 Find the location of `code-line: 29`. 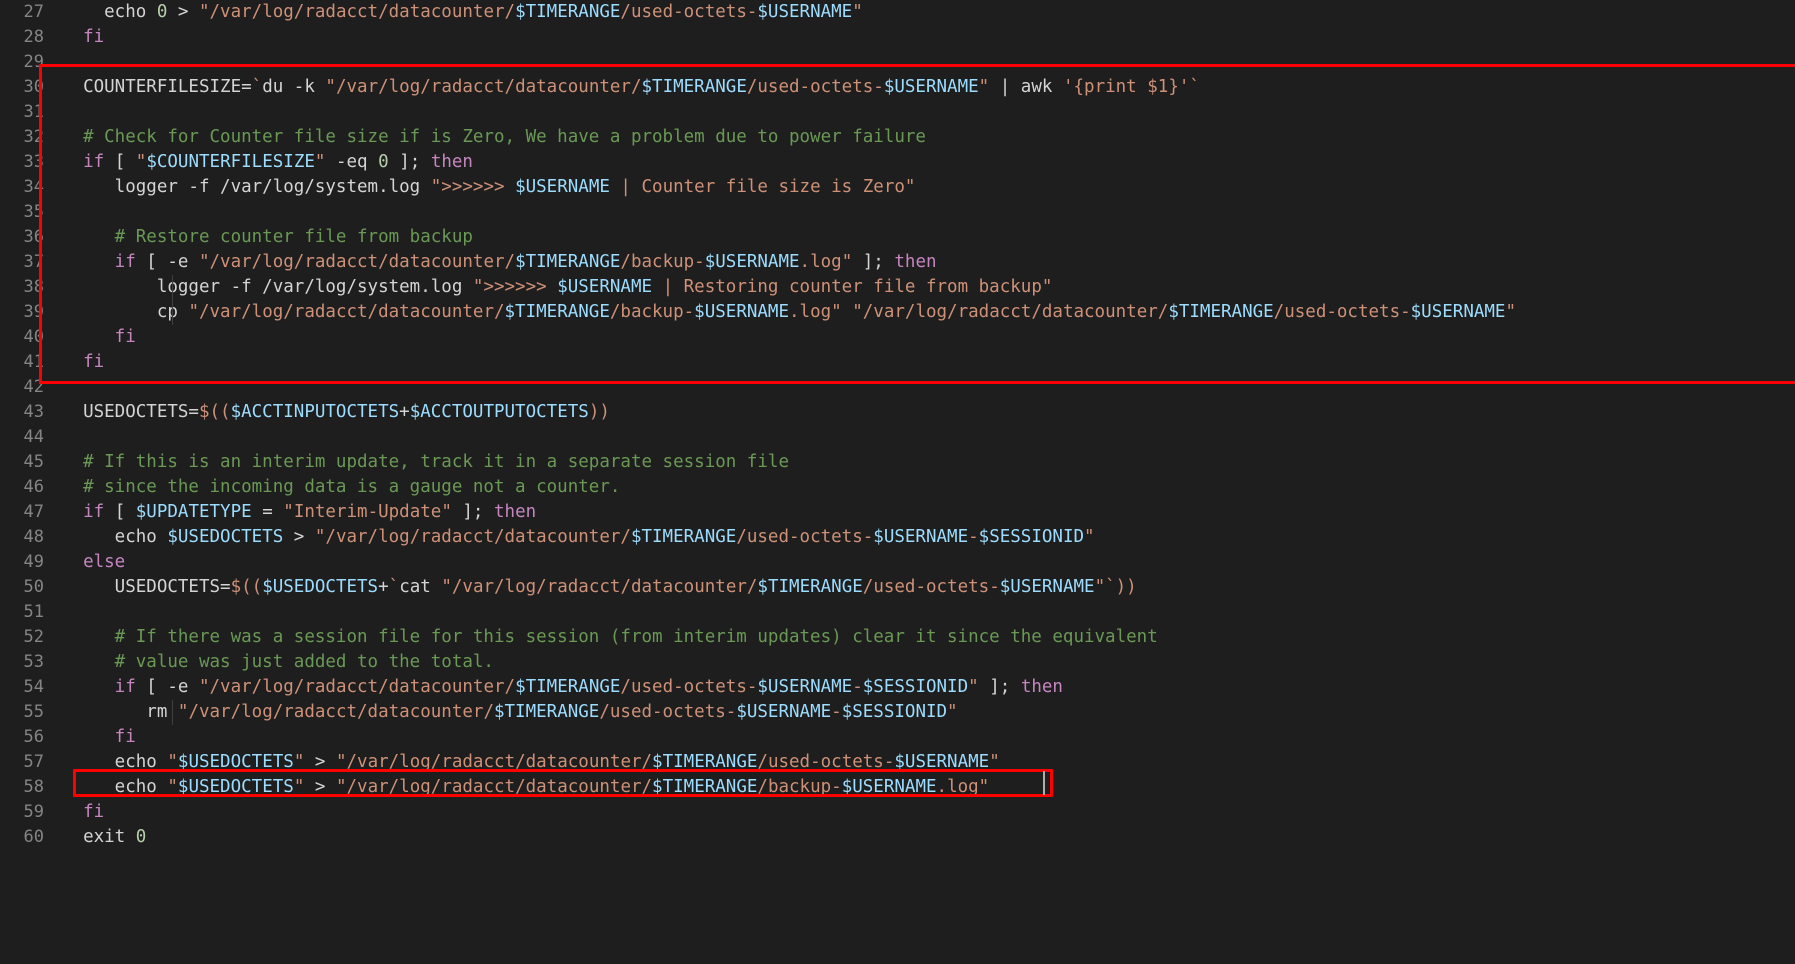

code-line: 29 is located at coordinates (897, 62).